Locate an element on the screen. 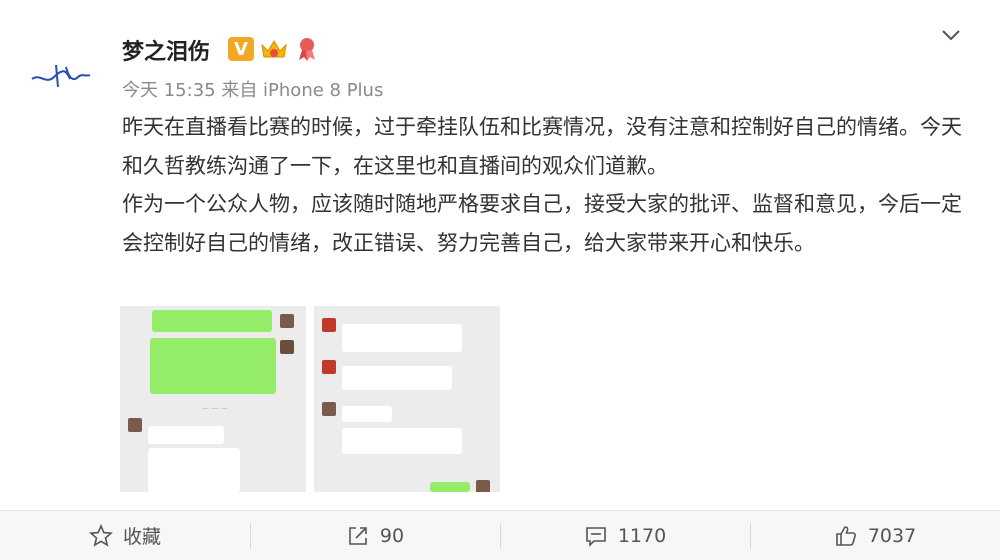 This screenshot has height=560, width=1000. ribbon-badge-icon is located at coordinates (307, 49).